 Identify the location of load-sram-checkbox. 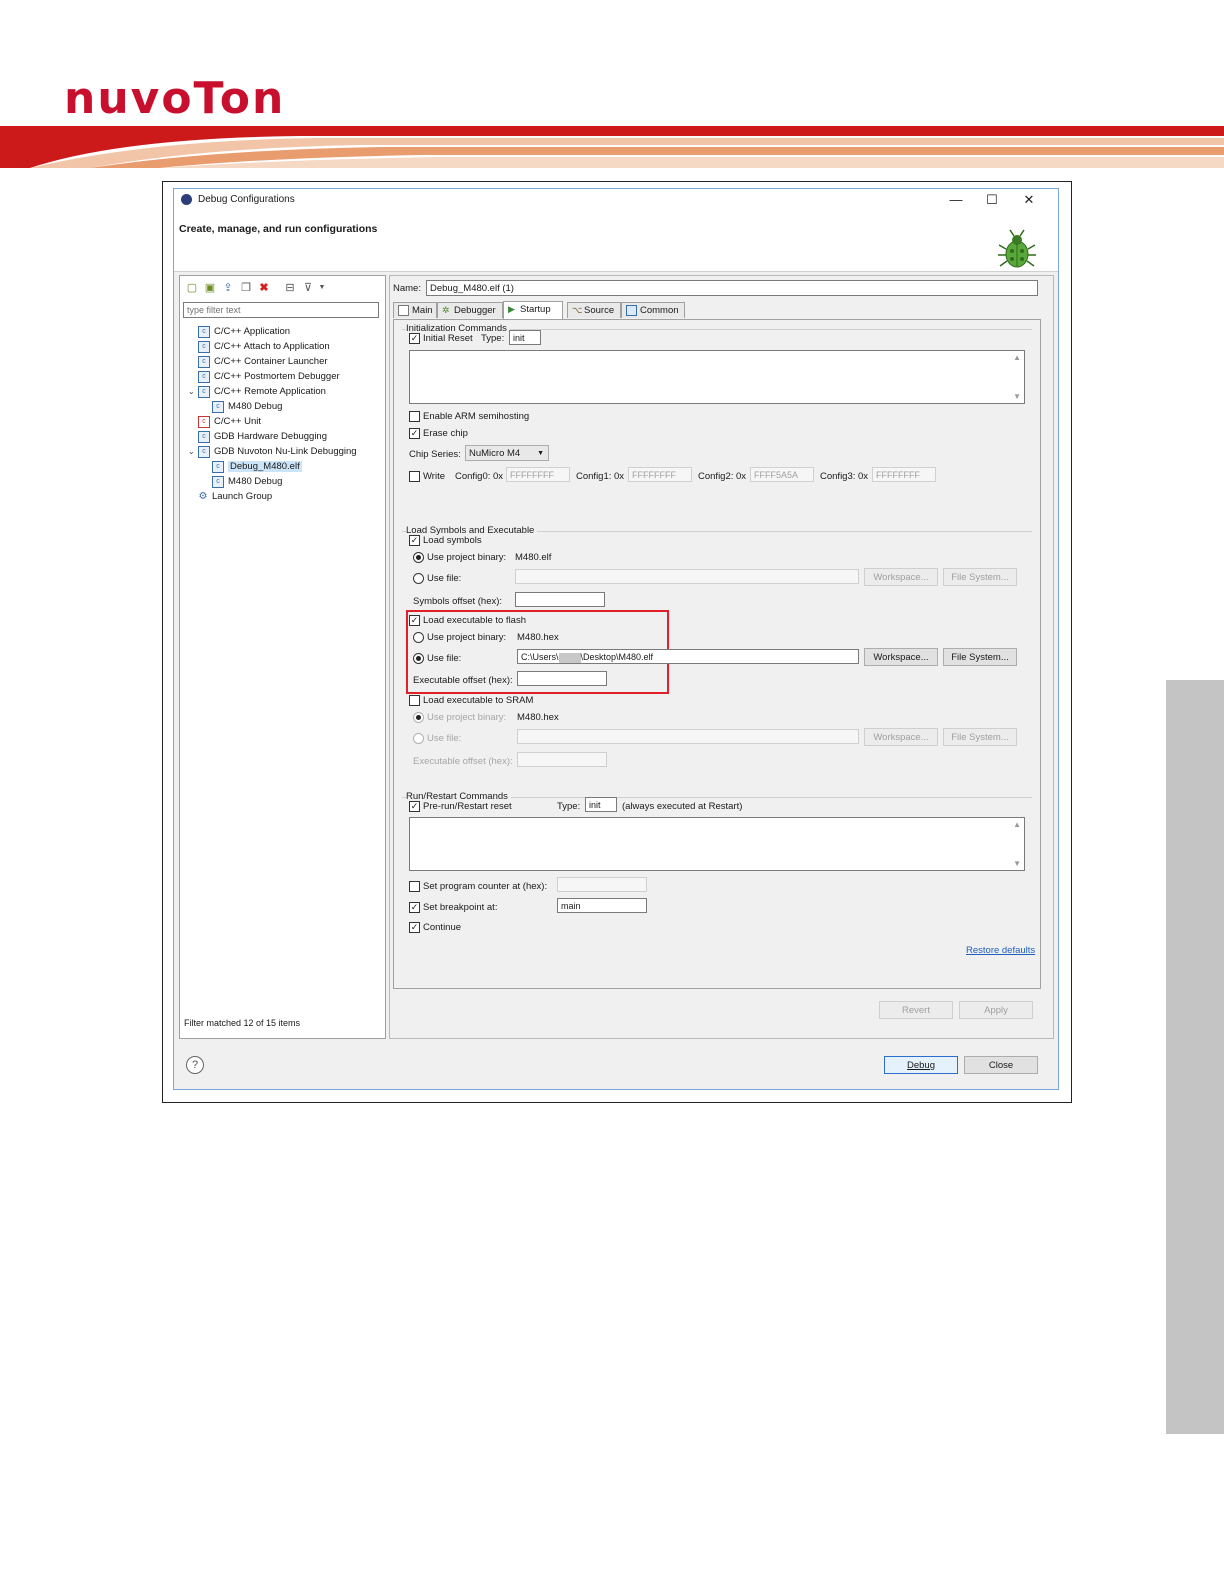
(414, 700).